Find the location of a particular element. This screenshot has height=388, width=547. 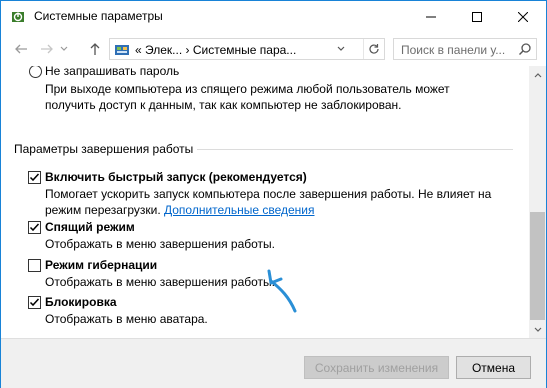

forward-button is located at coordinates (47, 49).